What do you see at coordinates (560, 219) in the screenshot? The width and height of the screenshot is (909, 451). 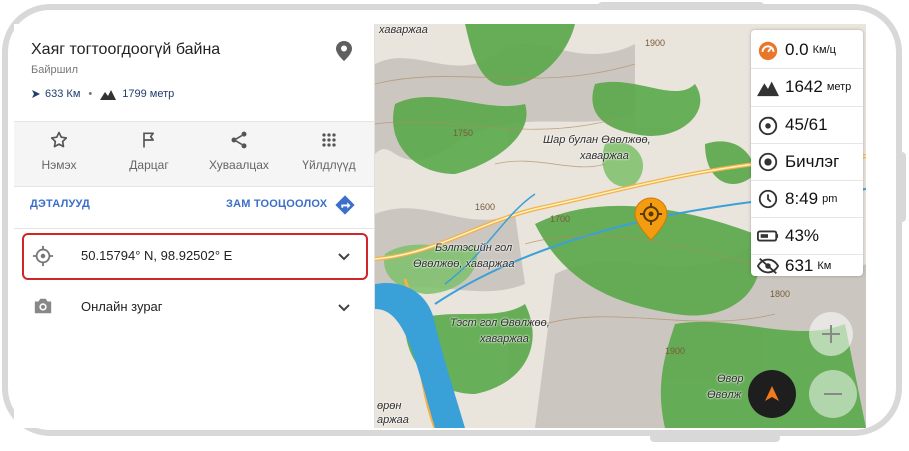 I see `contour-label: 1700` at bounding box center [560, 219].